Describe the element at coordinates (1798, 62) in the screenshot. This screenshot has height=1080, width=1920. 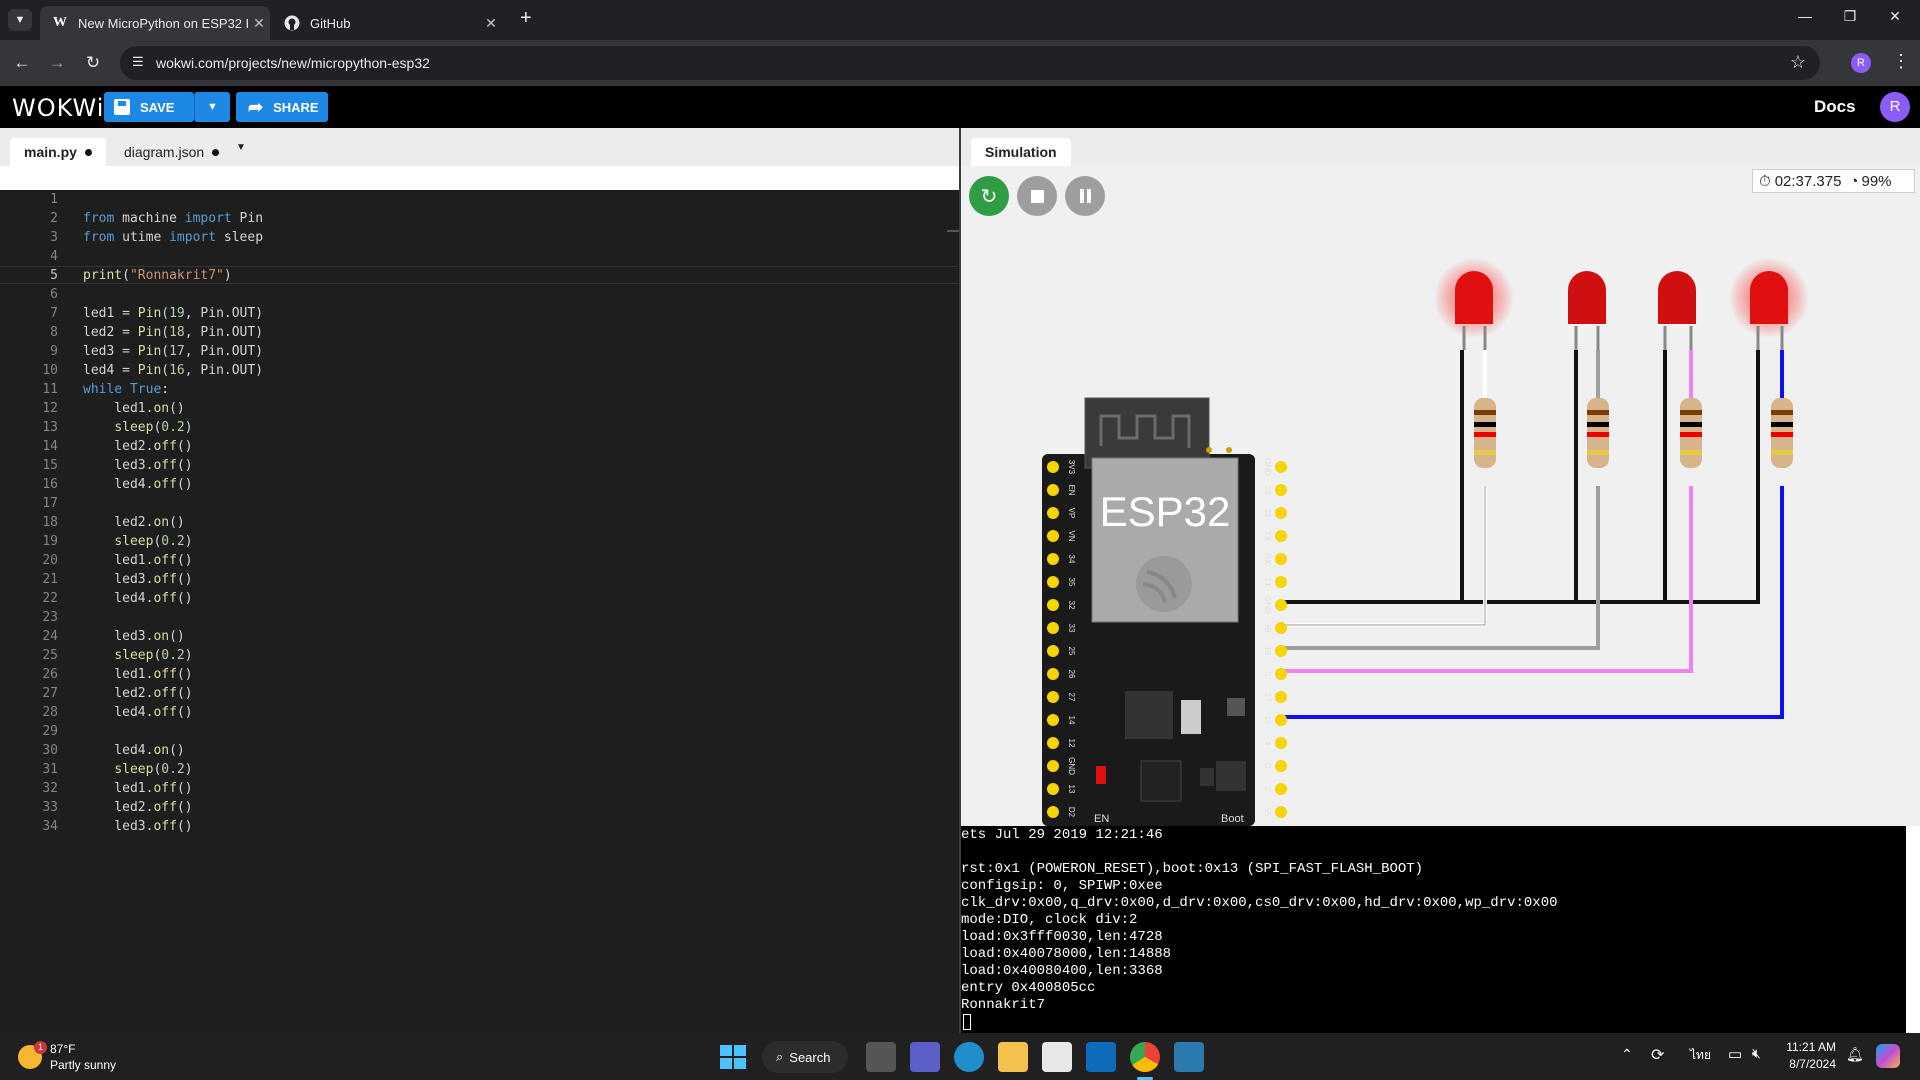
I see `bookmark-star-icon: ☆` at that location.